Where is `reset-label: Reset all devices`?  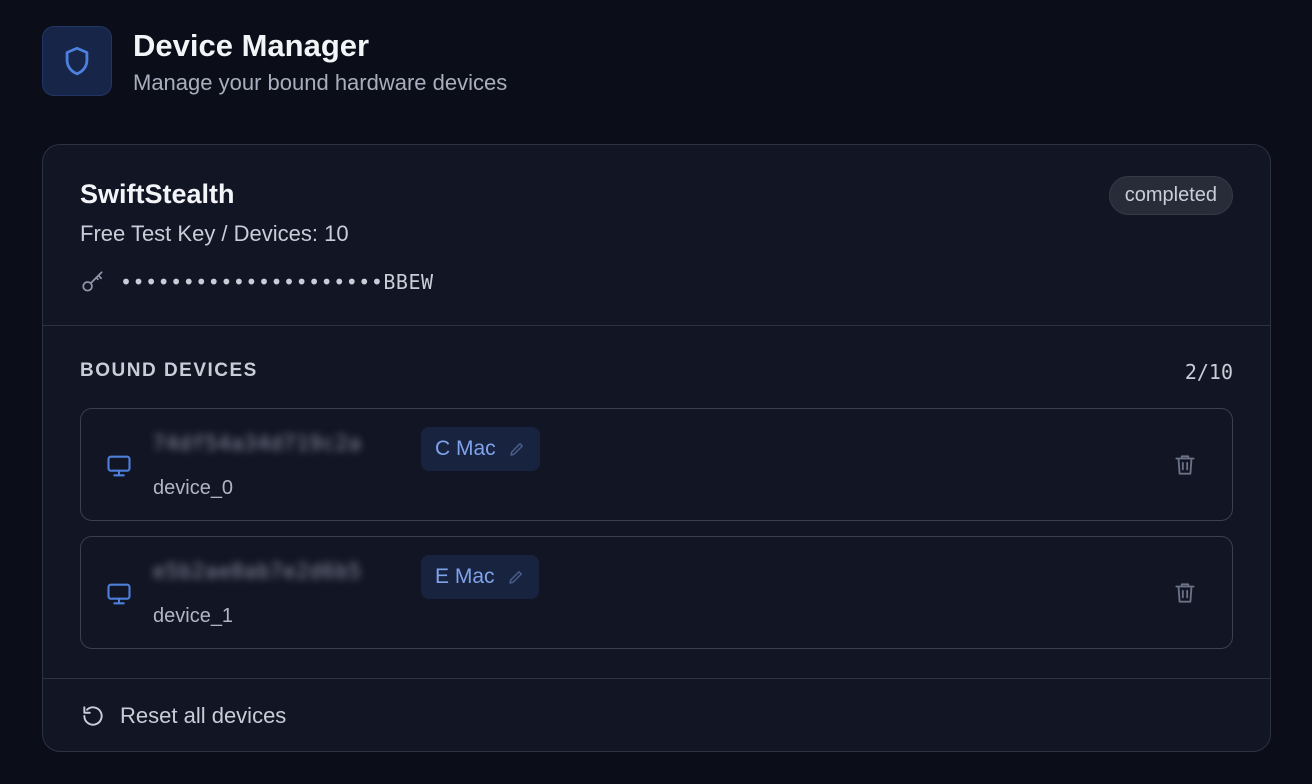
reset-label: Reset all devices is located at coordinates (203, 715).